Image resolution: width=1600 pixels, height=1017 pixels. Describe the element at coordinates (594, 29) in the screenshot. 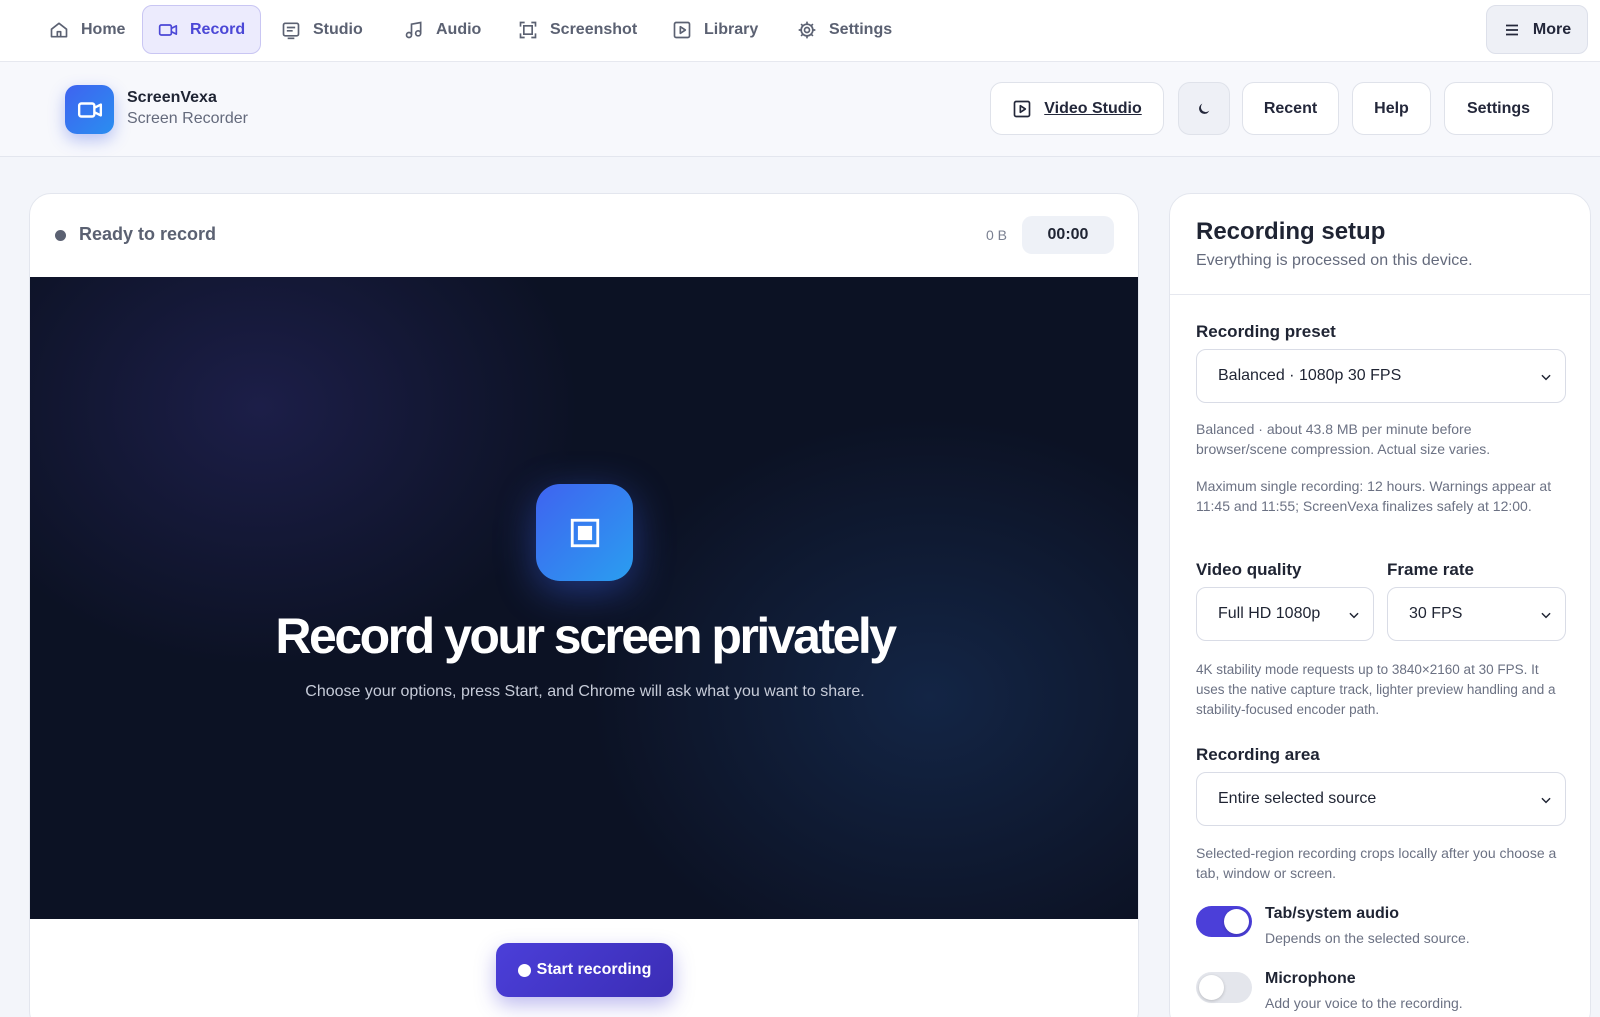

I see `nav-screenshot-label: Screenshot` at that location.